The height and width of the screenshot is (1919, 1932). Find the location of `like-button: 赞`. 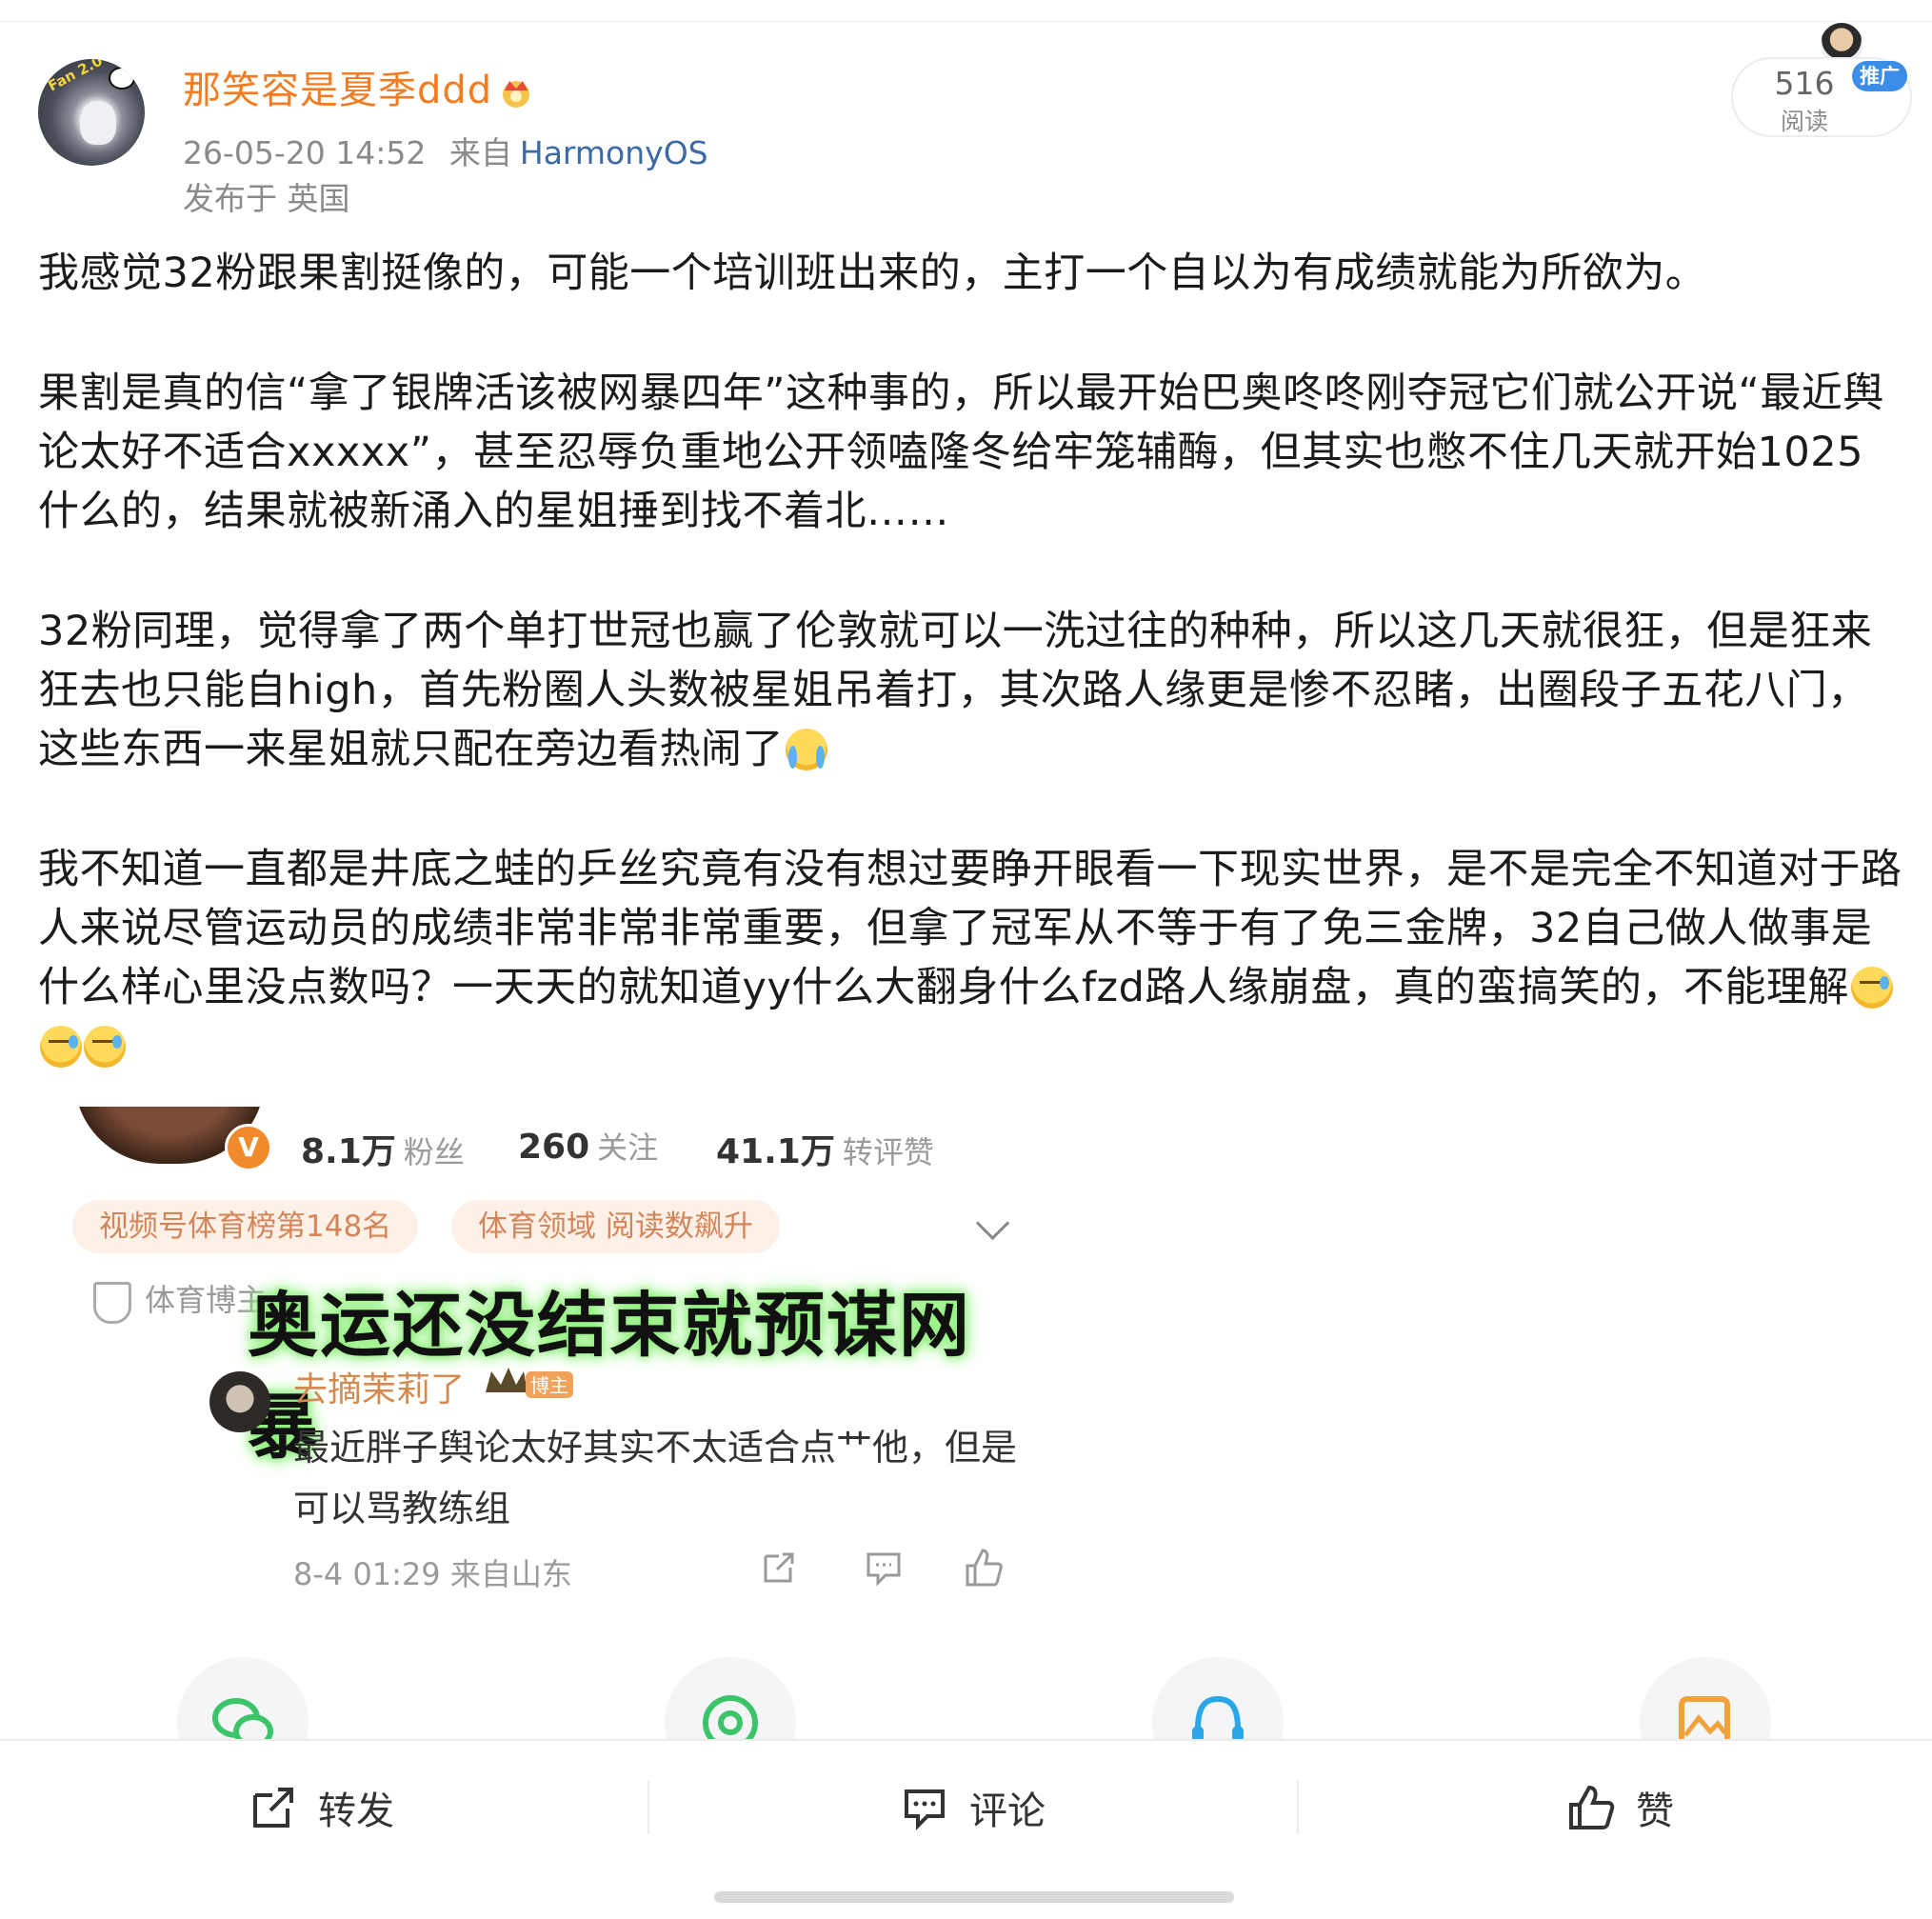

like-button: 赞 is located at coordinates (1615, 1807).